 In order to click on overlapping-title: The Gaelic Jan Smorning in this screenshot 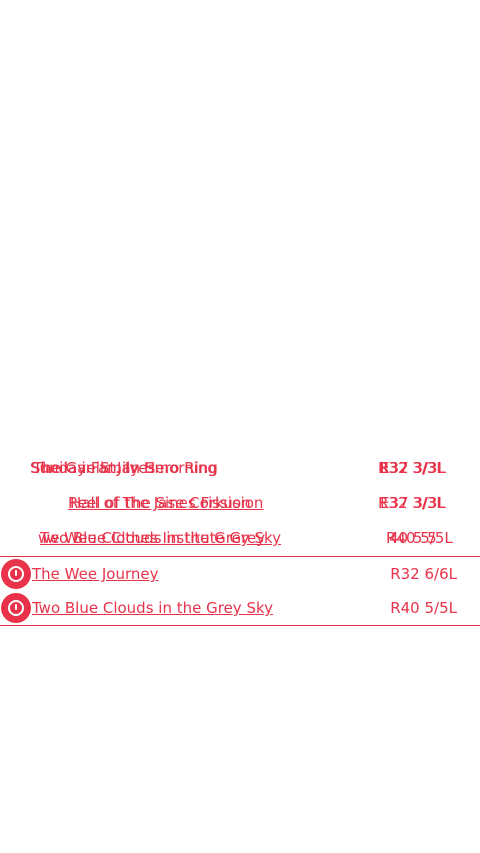, I will do `click(125, 468)`.